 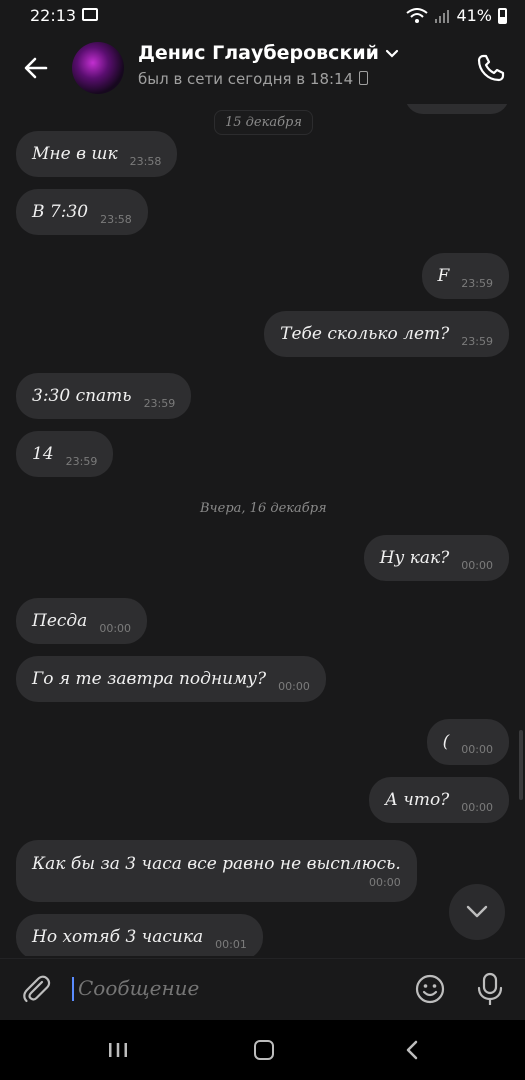 I want to click on message-bubble-incoming: В 7:30 23:58, so click(x=82, y=212).